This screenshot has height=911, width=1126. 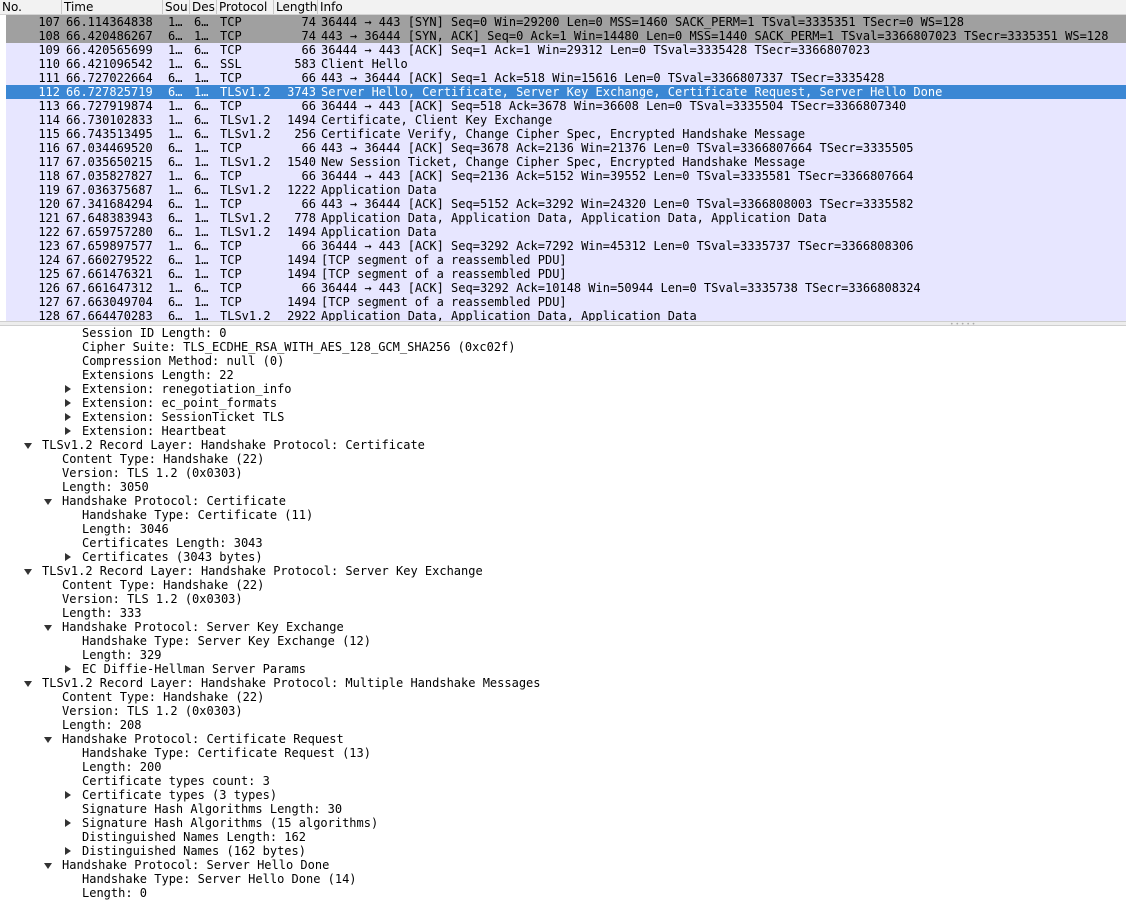 What do you see at coordinates (563, 809) in the screenshot?
I see `tree-field: Signature Hash Algorithms Length: 30` at bounding box center [563, 809].